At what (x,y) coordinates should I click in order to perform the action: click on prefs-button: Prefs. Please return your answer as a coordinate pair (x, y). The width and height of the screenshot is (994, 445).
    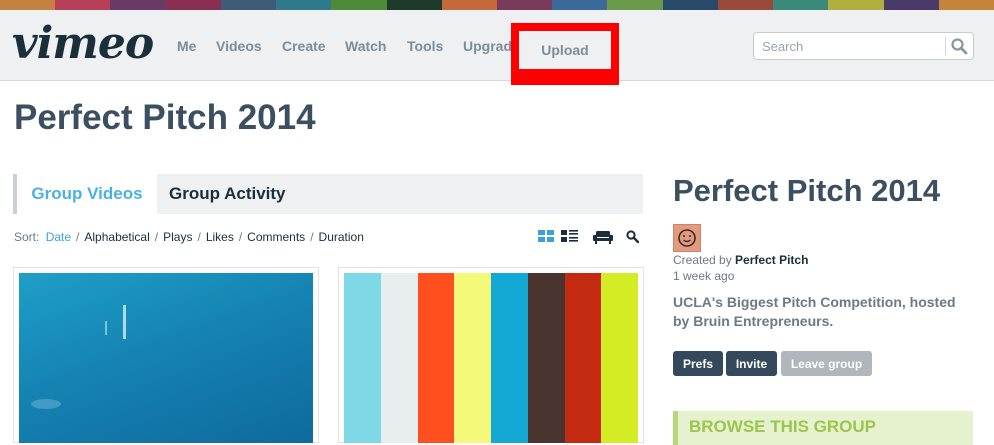
    Looking at the image, I should click on (698, 363).